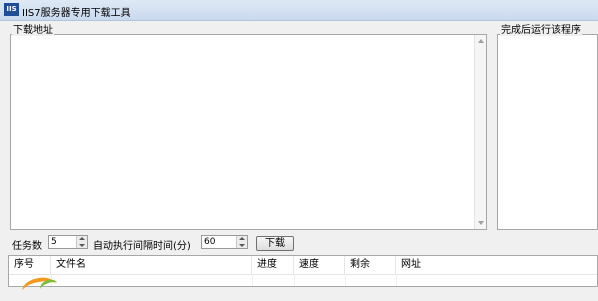 The image size is (598, 301). Describe the element at coordinates (11, 9) in the screenshot. I see `app-icon: IIS` at that location.